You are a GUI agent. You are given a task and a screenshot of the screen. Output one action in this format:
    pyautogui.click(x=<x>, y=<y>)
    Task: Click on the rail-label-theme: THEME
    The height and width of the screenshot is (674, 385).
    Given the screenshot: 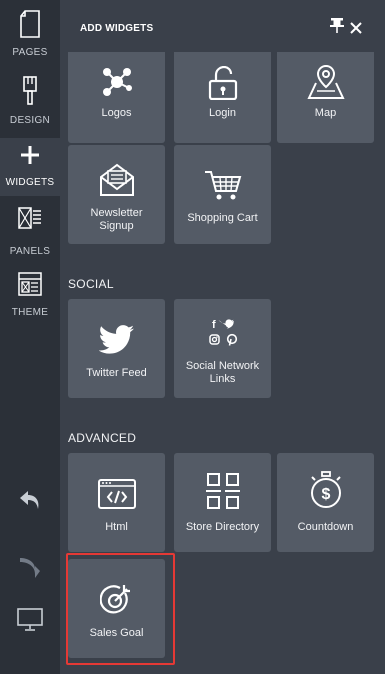 What is the action you would take?
    pyautogui.click(x=30, y=312)
    